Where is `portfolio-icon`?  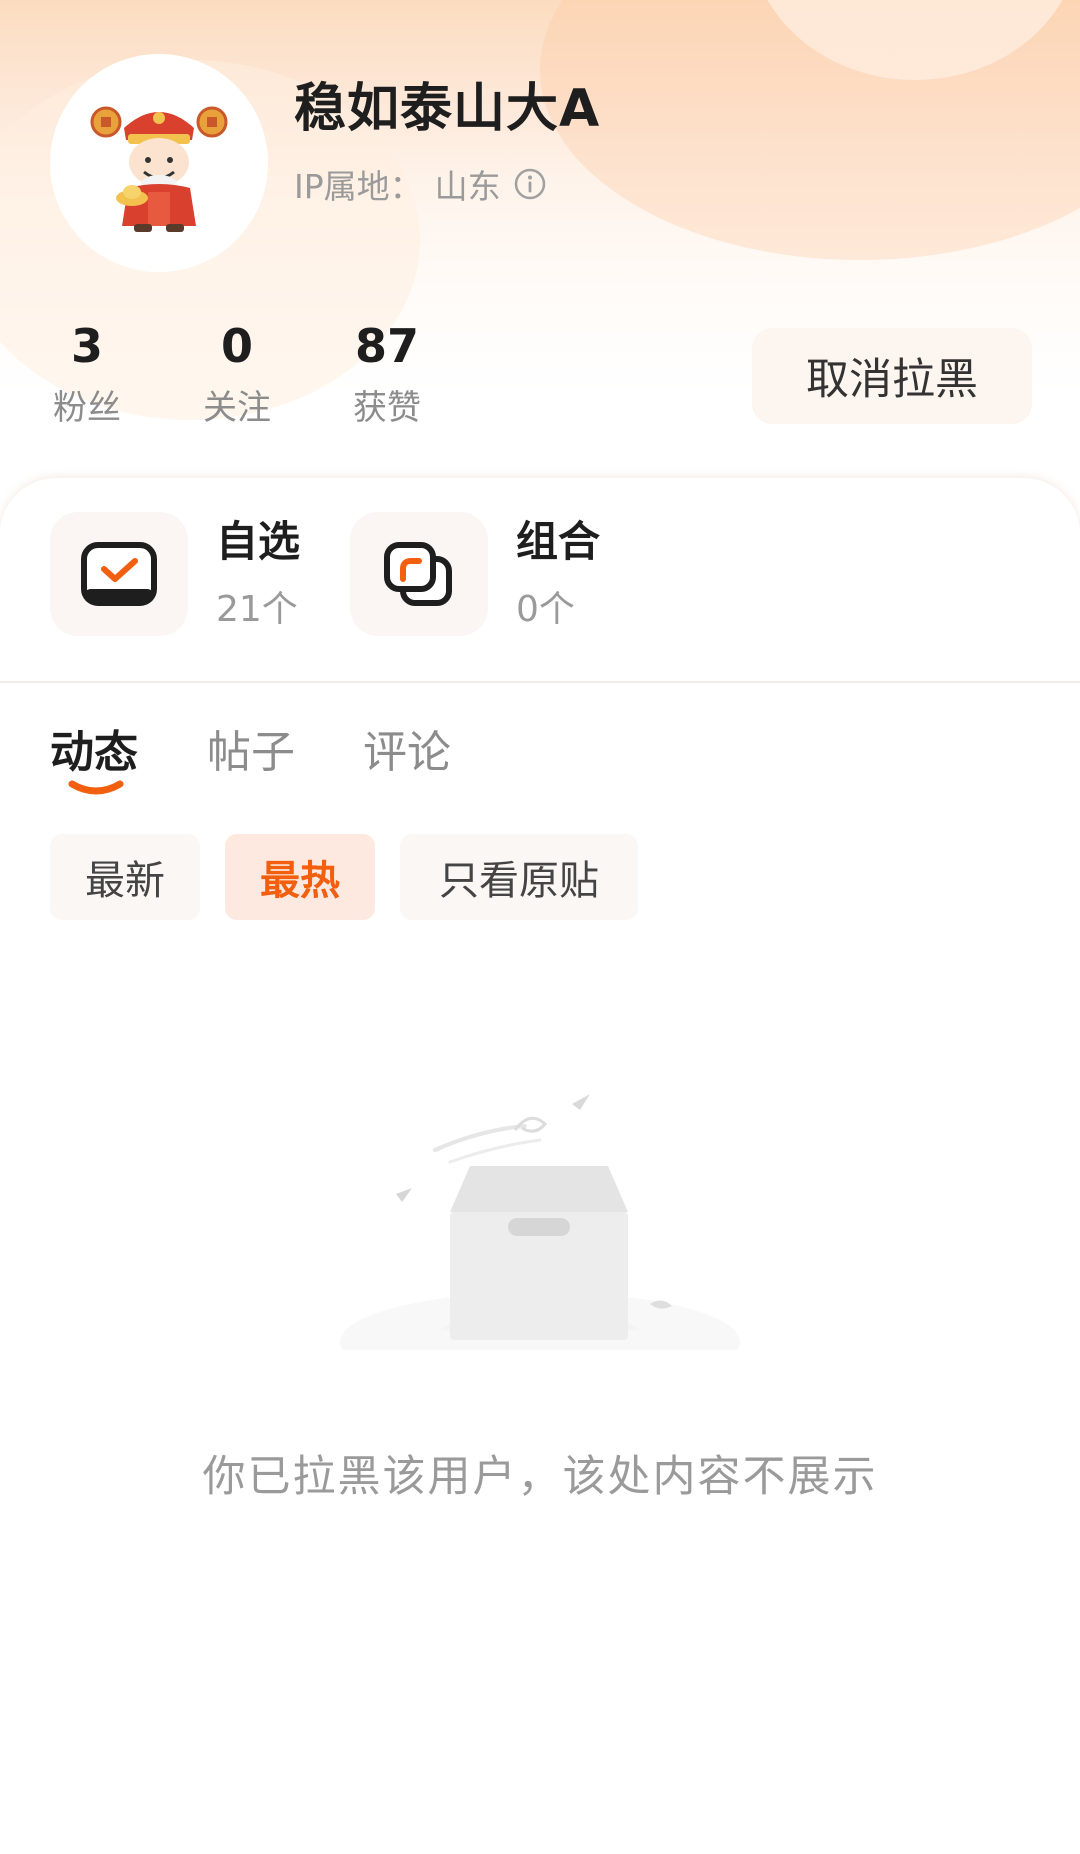 portfolio-icon is located at coordinates (418, 574).